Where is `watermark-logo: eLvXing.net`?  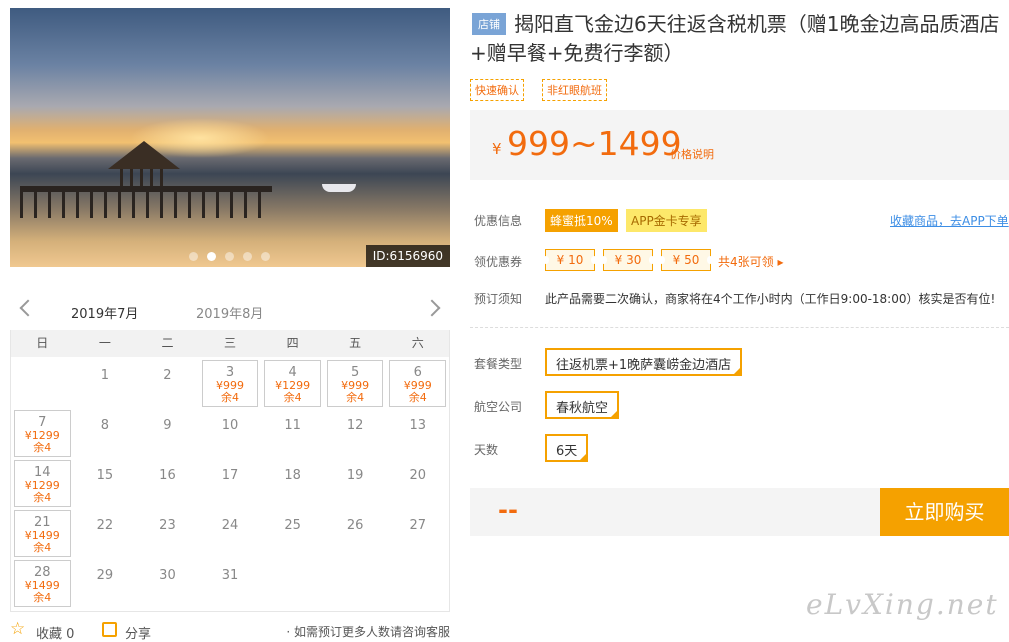 watermark-logo: eLvXing.net is located at coordinates (902, 604).